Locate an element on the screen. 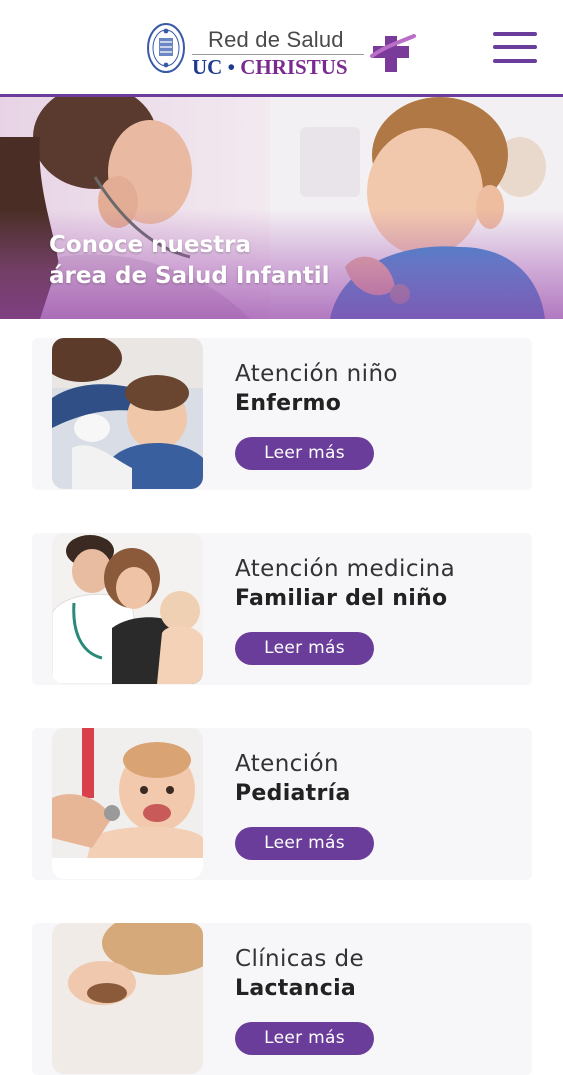 Image resolution: width=563 pixels, height=1075 pixels. card-image-mother-baby is located at coordinates (127, 998).